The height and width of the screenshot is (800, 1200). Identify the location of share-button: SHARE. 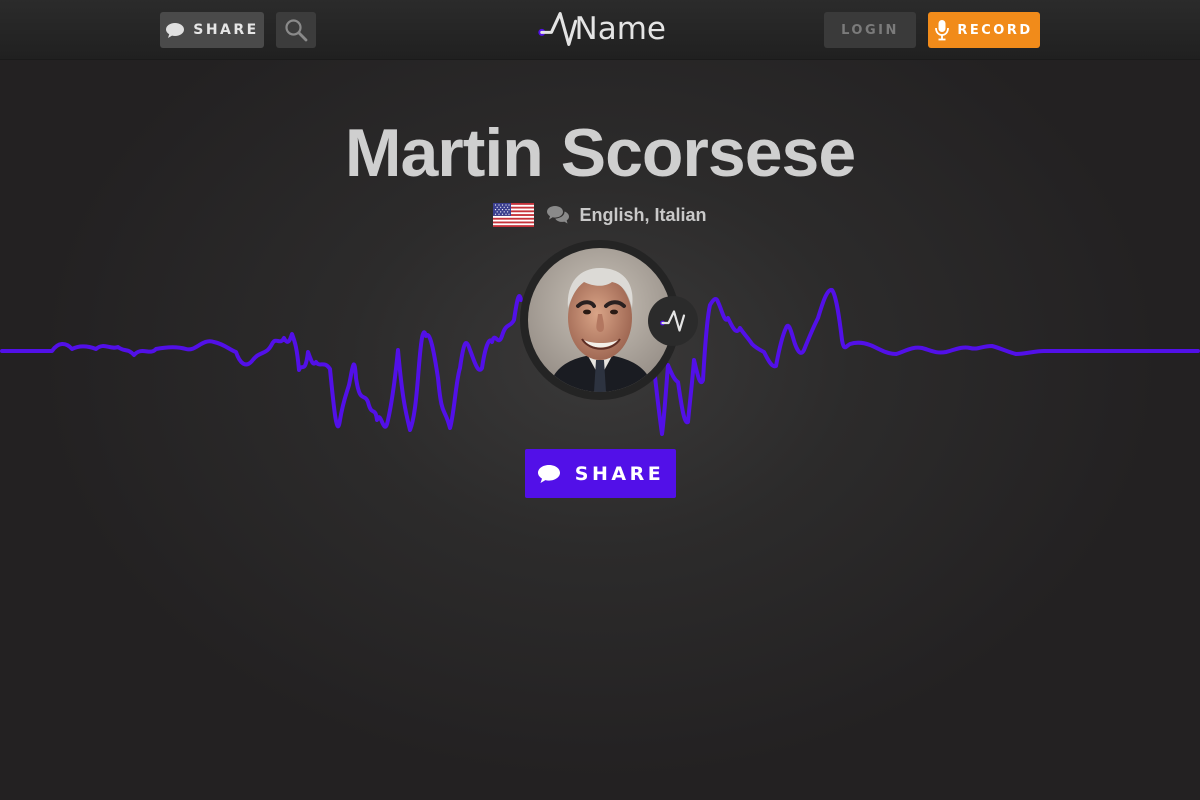
(600, 473).